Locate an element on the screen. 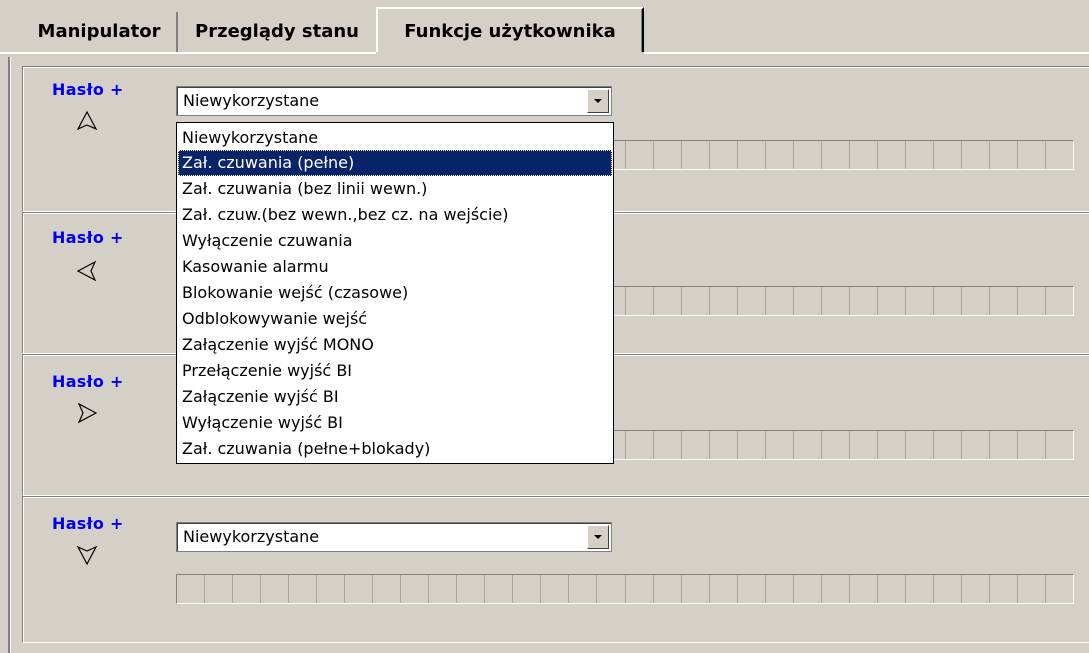 Image resolution: width=1089 pixels, height=653 pixels. dropdown-option: Wyłączenie wyjść BI is located at coordinates (395, 423).